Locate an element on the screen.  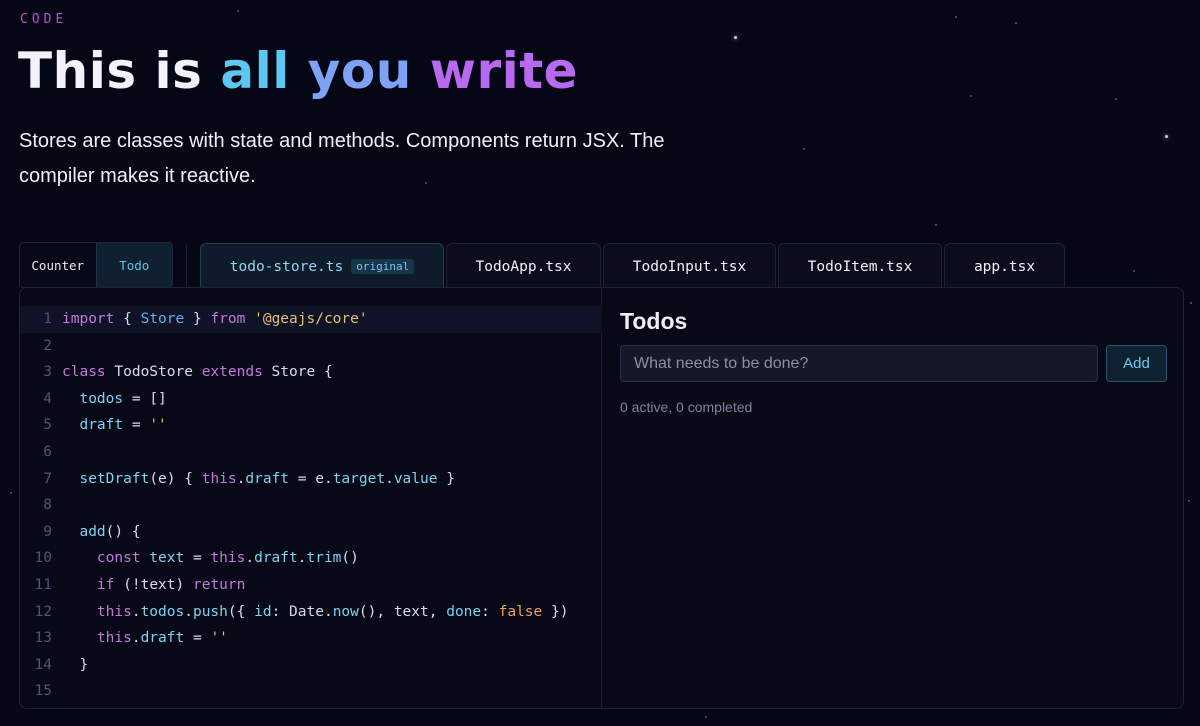
code-line-text: } is located at coordinates (84, 664).